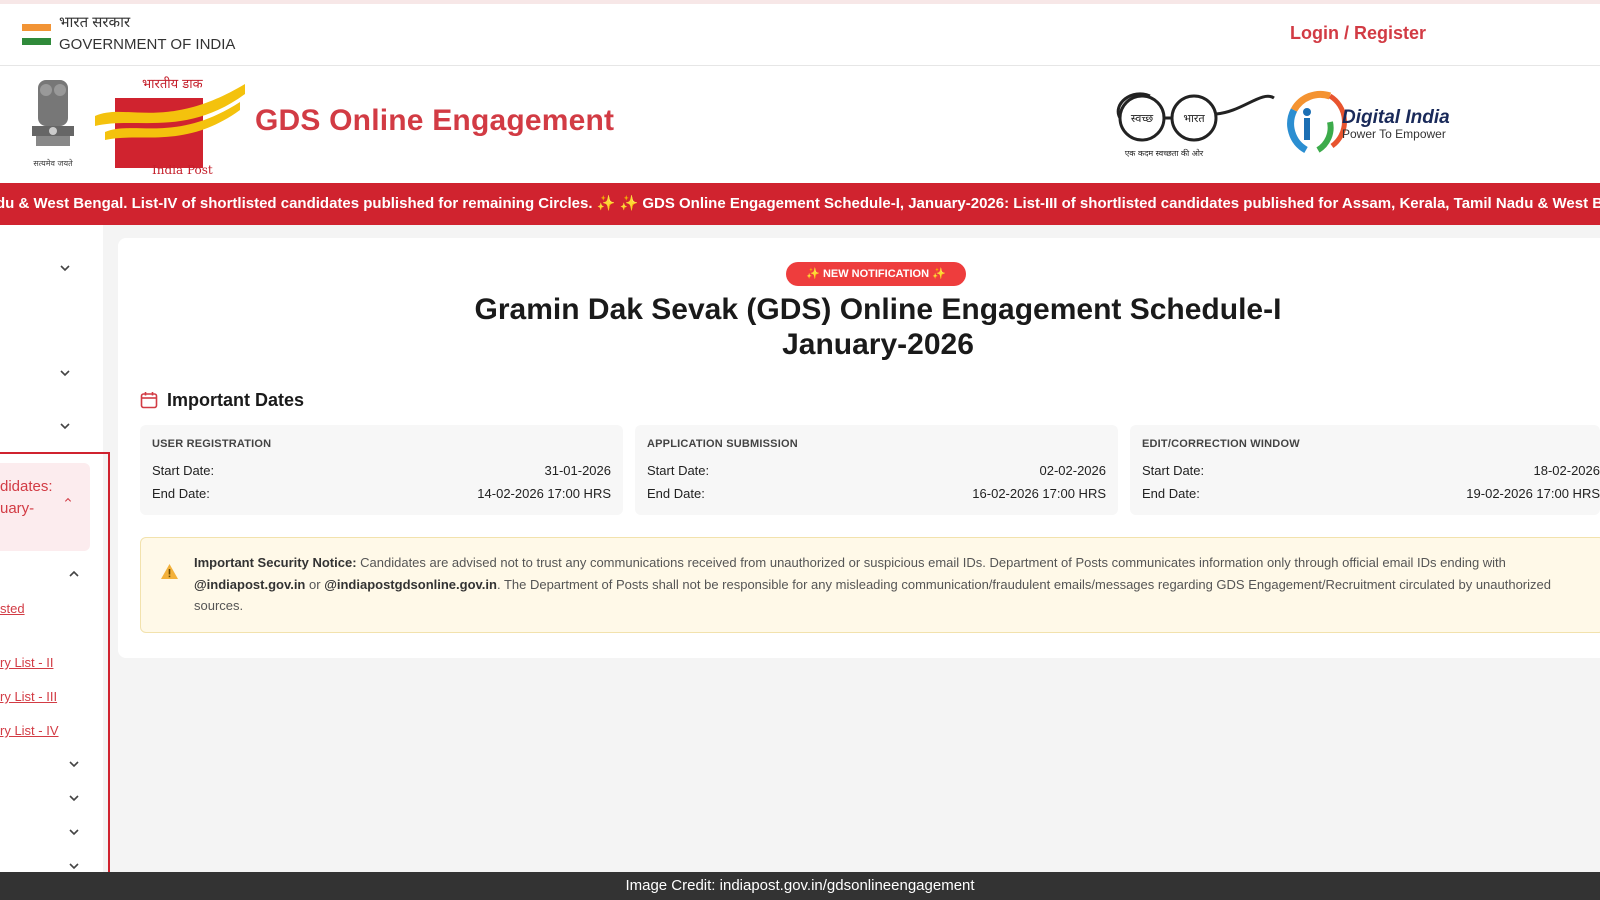 This screenshot has height=900, width=1600. Describe the element at coordinates (12, 608) in the screenshot. I see `sidebar-link-shortlisted: sted` at that location.